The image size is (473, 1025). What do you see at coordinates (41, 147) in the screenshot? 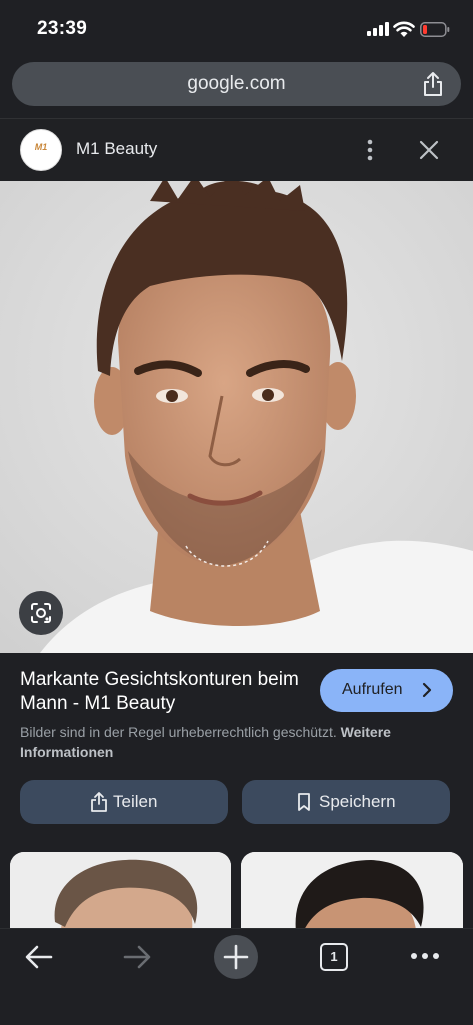
I see `logo-text: M1` at bounding box center [41, 147].